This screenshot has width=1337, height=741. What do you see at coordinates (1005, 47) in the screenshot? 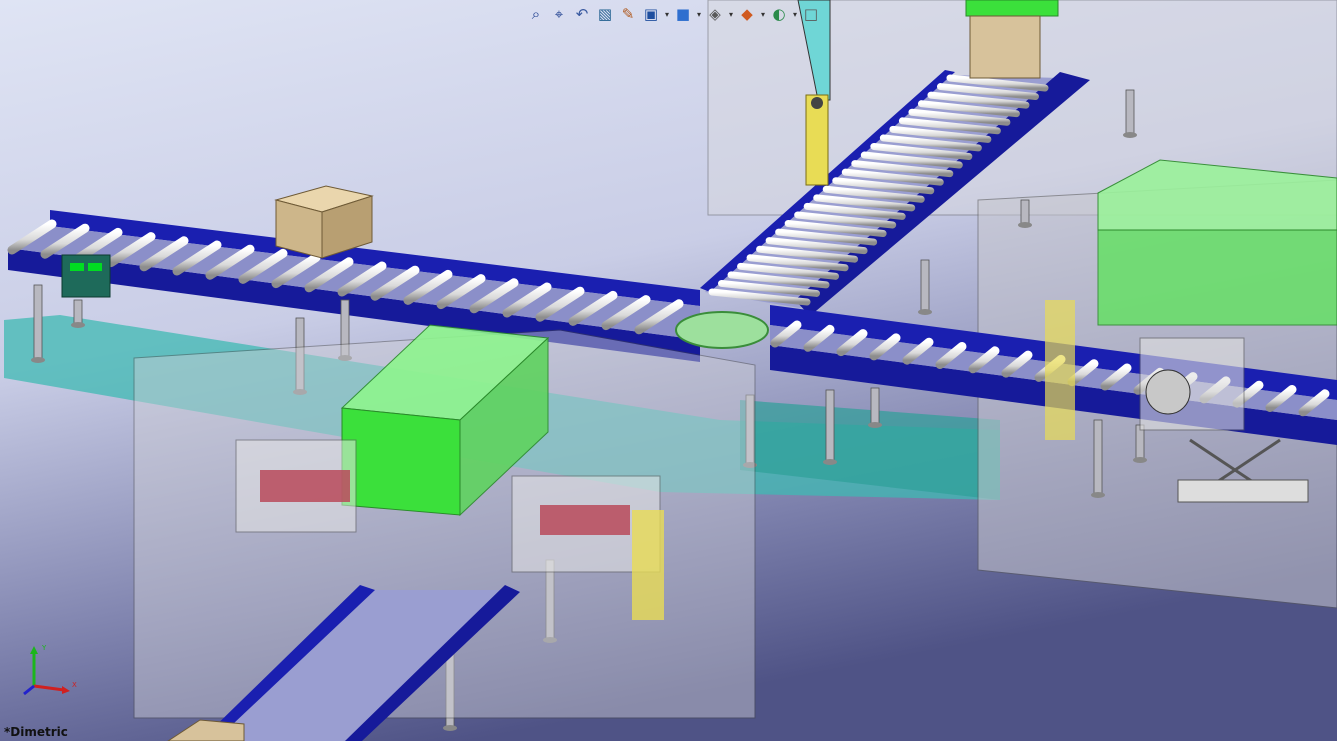
I see `cardboard-box-upper` at bounding box center [1005, 47].